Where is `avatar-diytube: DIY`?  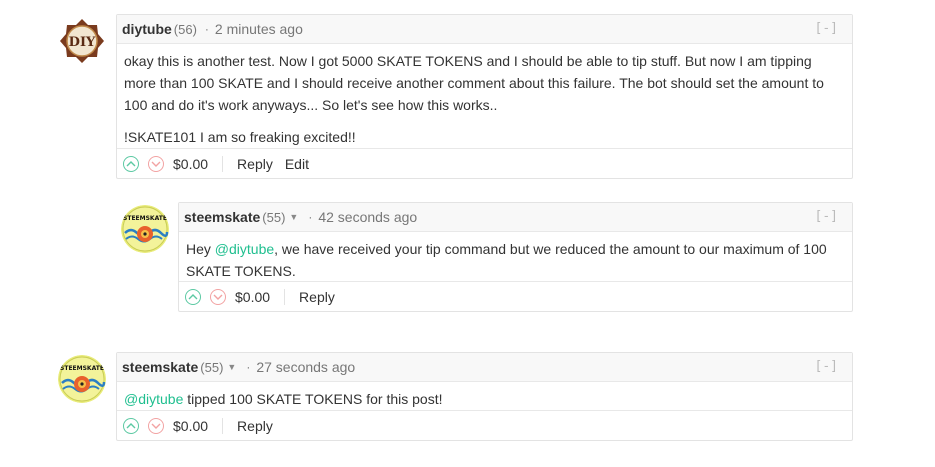 avatar-diytube: DIY is located at coordinates (82, 41).